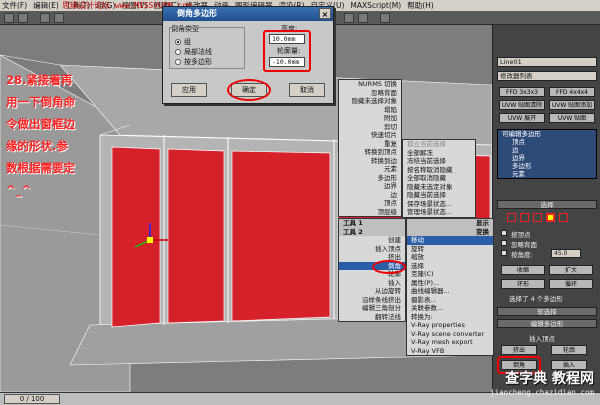 The image size is (600, 405). What do you see at coordinates (189, 90) in the screenshot?
I see `apply-button: 应用` at bounding box center [189, 90].